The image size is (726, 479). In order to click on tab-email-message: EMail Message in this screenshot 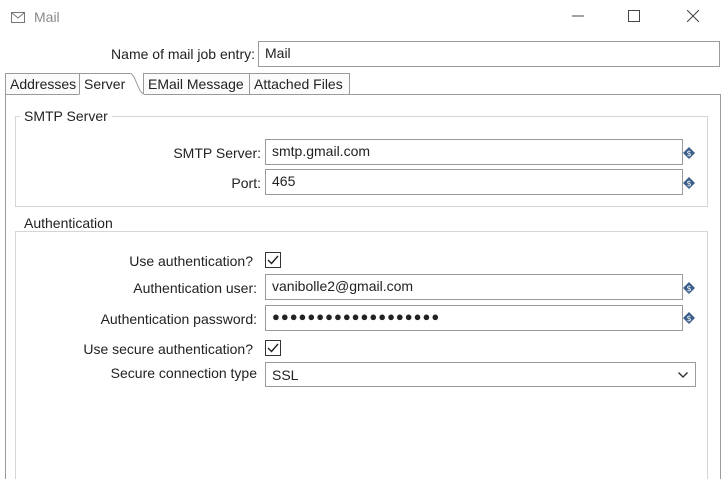, I will do `click(196, 83)`.